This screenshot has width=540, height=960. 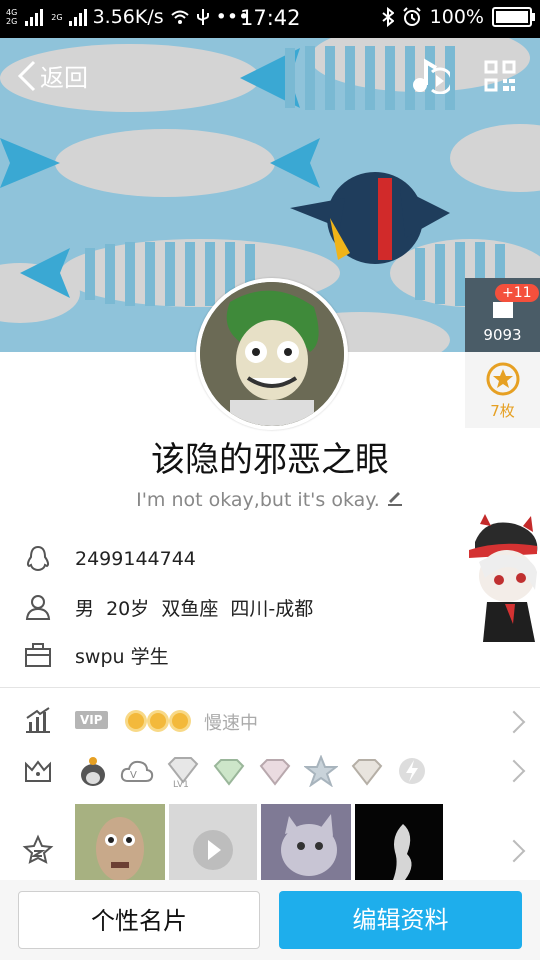 What do you see at coordinates (502, 577) in the screenshot?
I see `floating-character-icon` at bounding box center [502, 577].